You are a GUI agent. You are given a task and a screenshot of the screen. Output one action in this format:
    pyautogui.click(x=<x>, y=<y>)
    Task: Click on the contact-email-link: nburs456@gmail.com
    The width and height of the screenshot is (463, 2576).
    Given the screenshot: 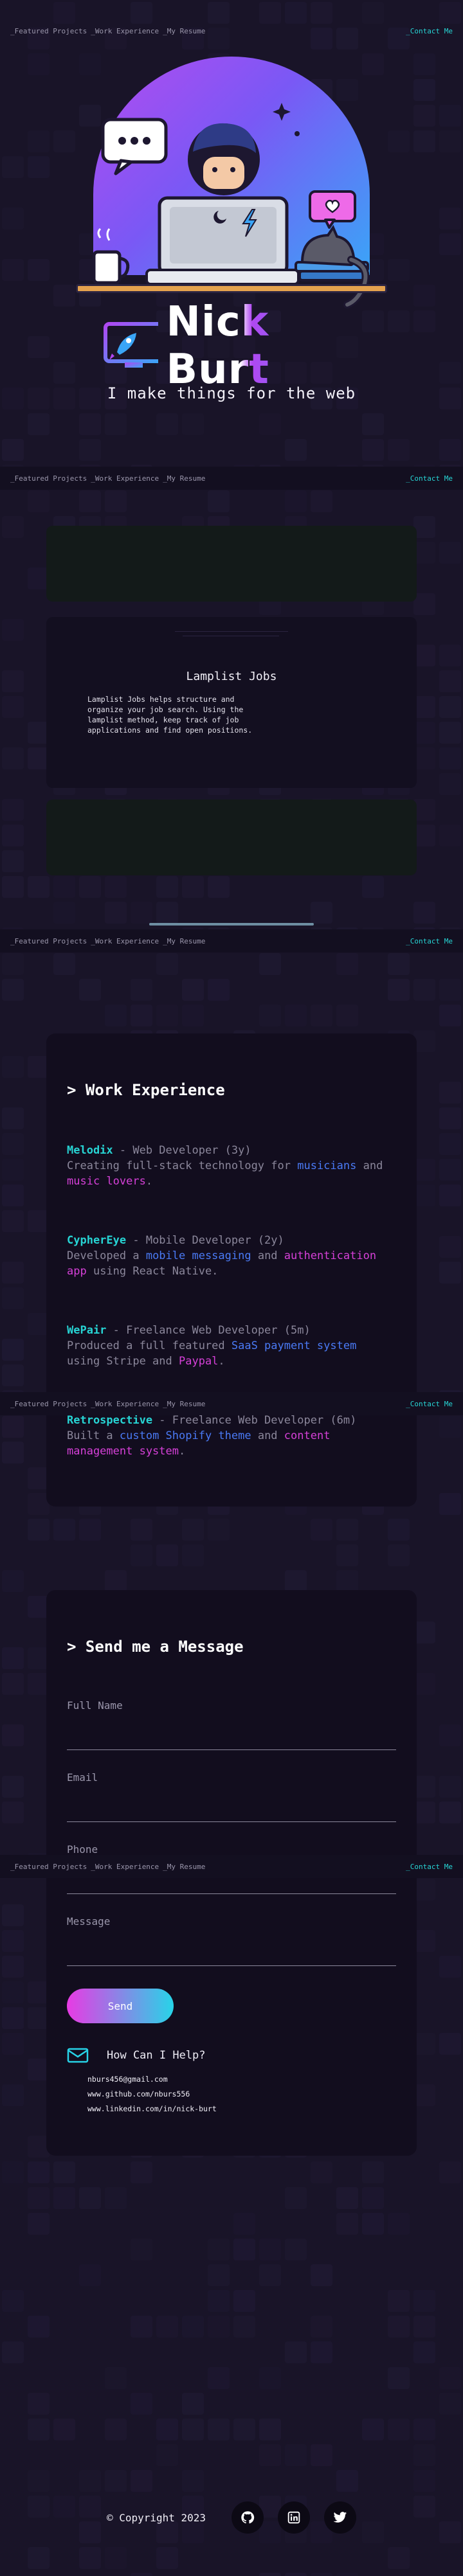 What is the action you would take?
    pyautogui.click(x=152, y=2079)
    